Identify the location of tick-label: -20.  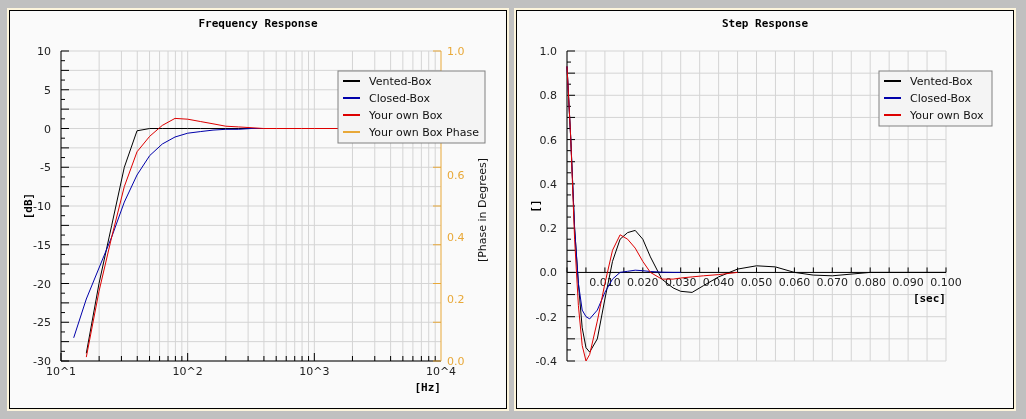
(42, 284).